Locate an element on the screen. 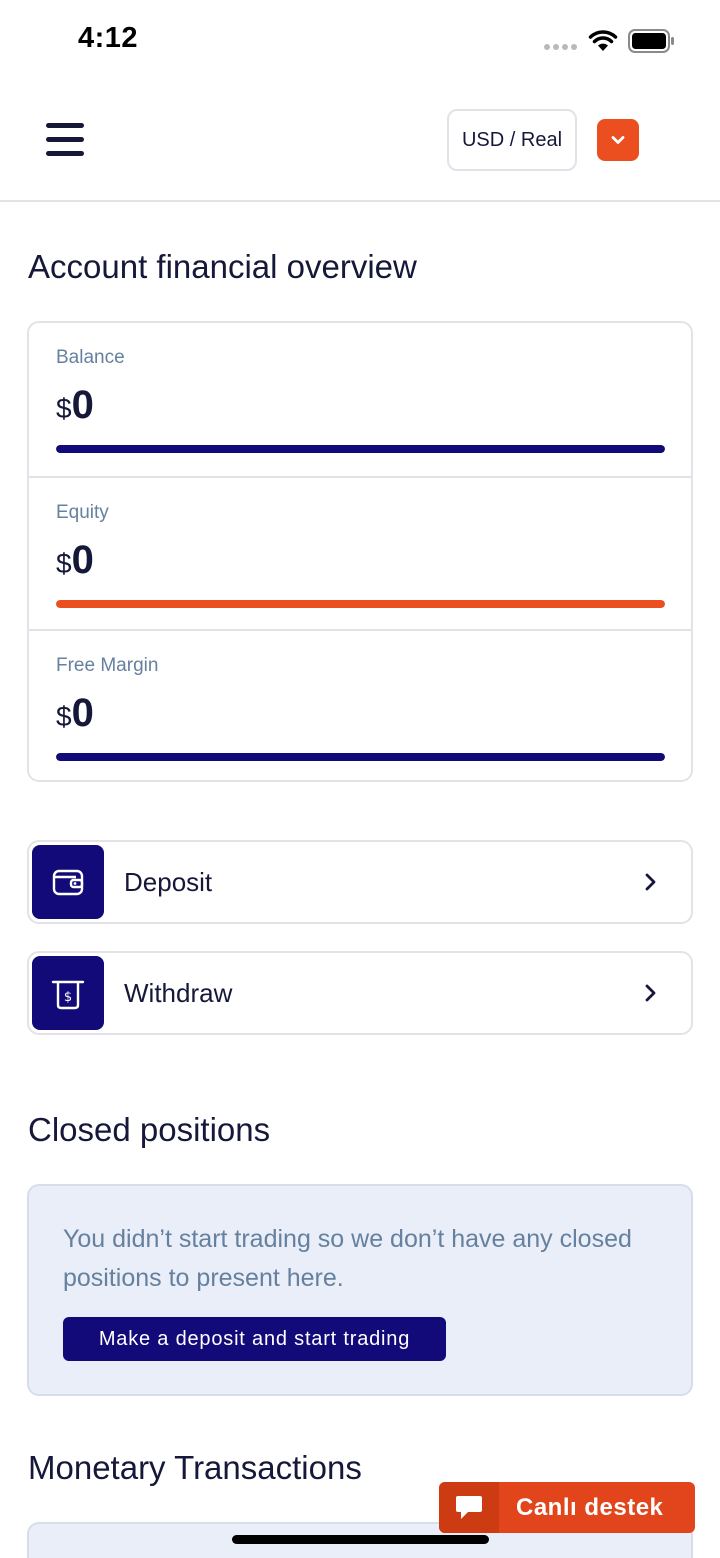 The width and height of the screenshot is (720, 1558). balance-bar-fill is located at coordinates (360, 449).